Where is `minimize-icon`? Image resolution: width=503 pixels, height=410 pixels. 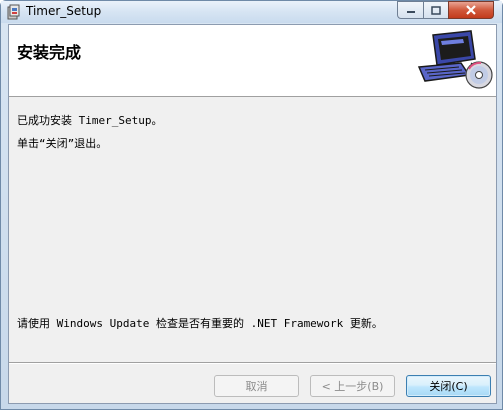
minimize-icon is located at coordinates (410, 12).